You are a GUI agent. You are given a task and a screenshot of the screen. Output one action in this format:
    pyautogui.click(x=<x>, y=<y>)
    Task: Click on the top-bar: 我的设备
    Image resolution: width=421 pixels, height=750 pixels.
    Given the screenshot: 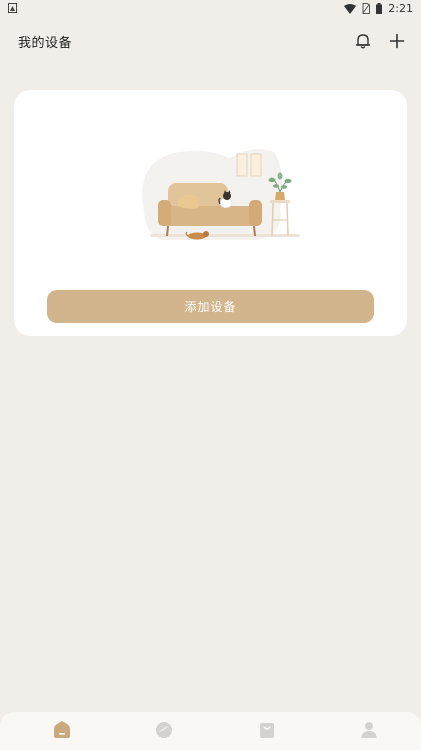 What is the action you would take?
    pyautogui.click(x=210, y=42)
    